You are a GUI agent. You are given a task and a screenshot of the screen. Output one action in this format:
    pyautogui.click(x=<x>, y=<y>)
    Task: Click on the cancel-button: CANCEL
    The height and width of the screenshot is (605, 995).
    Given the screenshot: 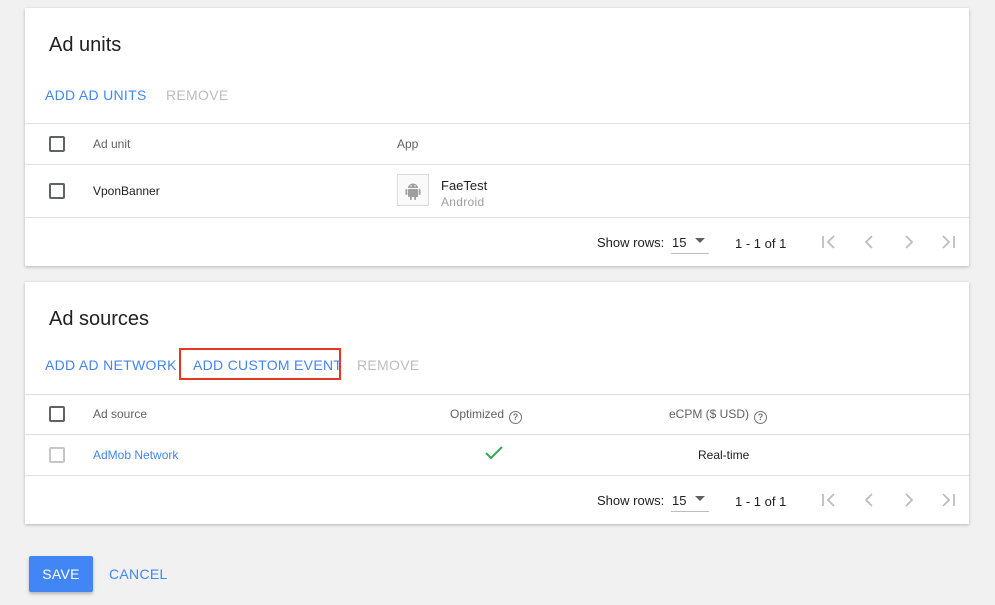 What is the action you would take?
    pyautogui.click(x=138, y=574)
    